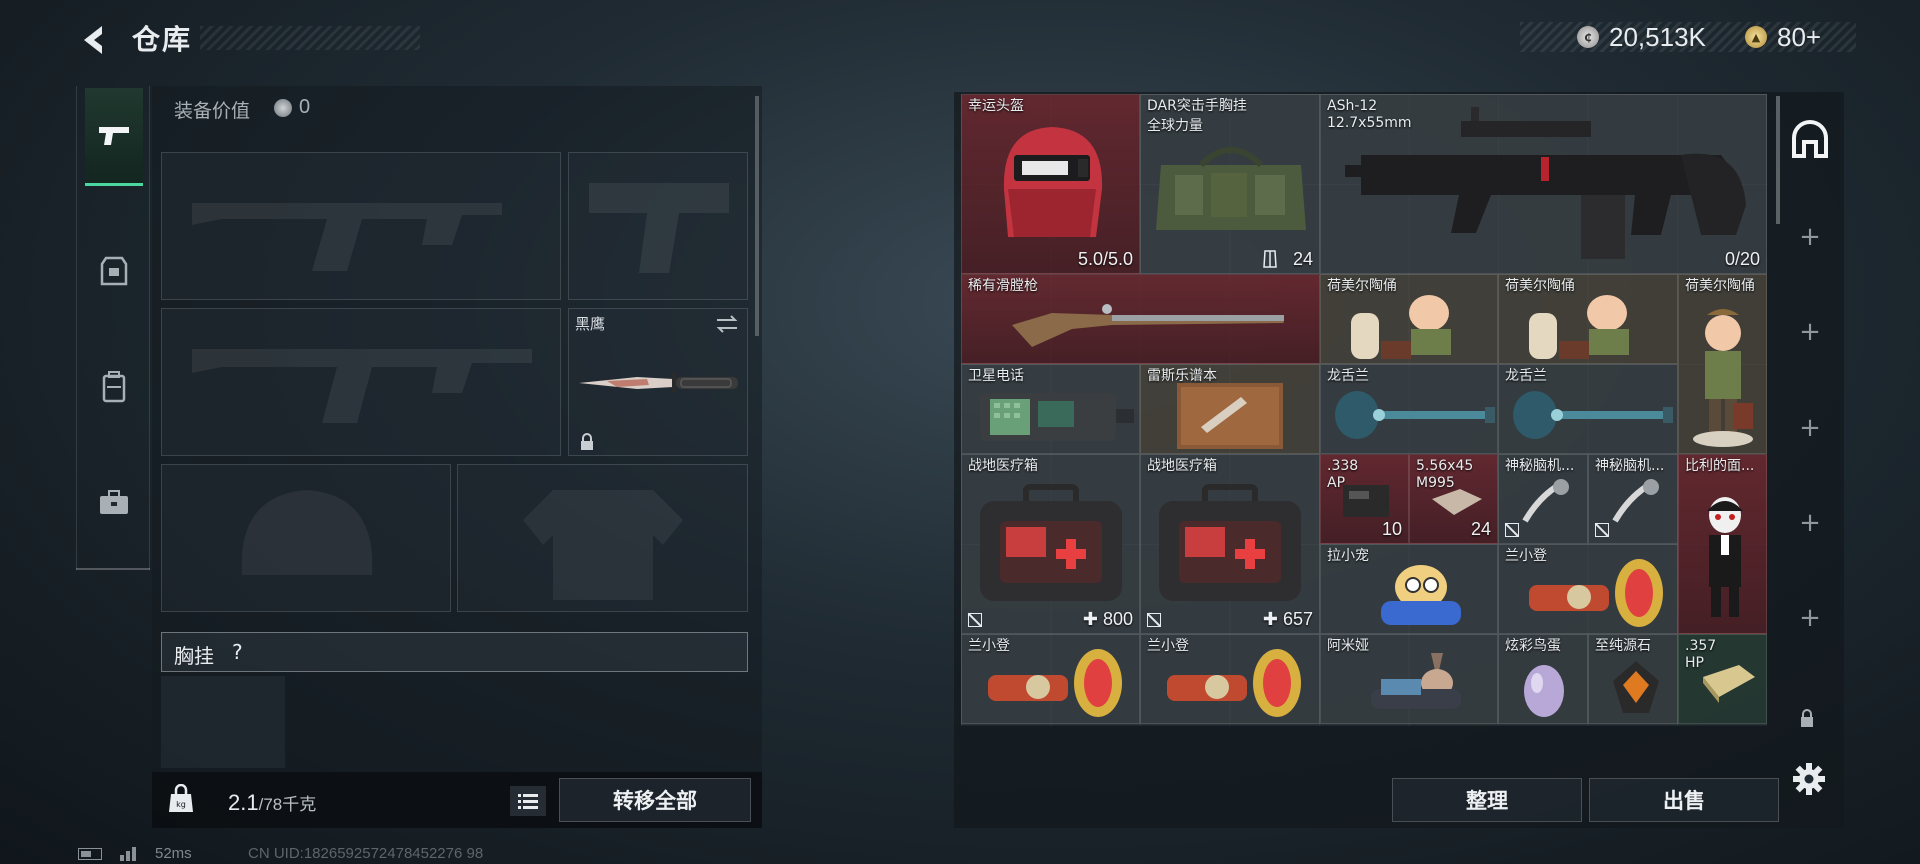 Image resolution: width=1920 pixels, height=864 pixels. I want to click on add-tab-button-1: +, so click(1810, 237).